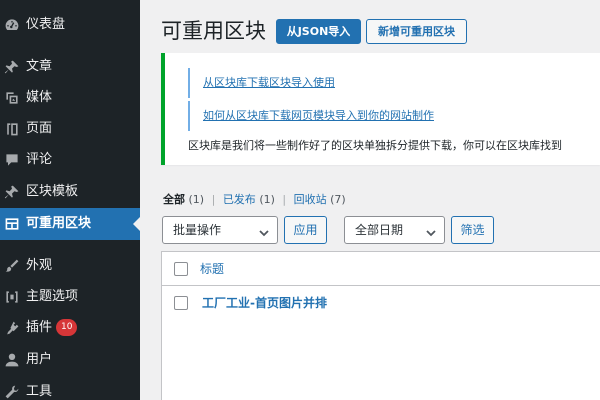  What do you see at coordinates (12, 266) in the screenshot?
I see `brush-icon` at bounding box center [12, 266].